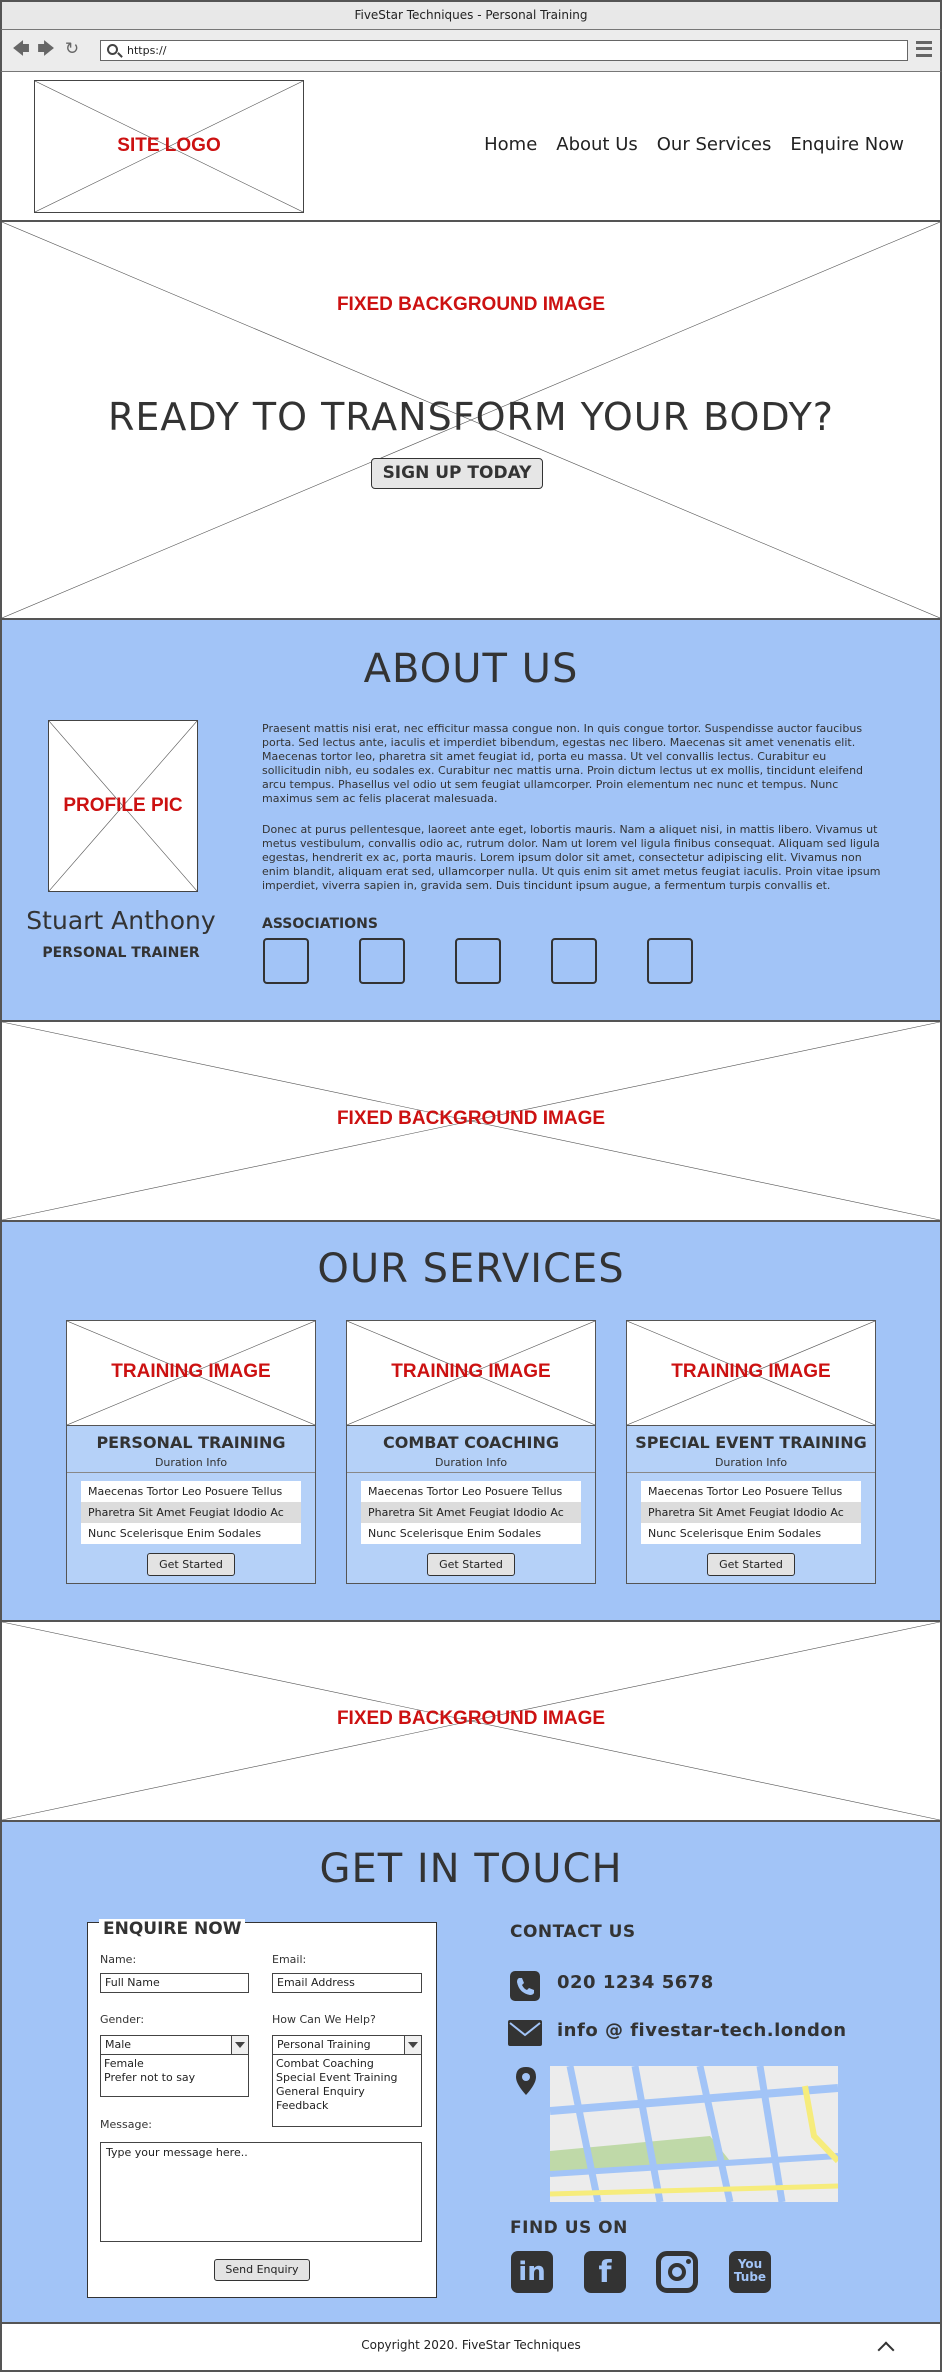 The height and width of the screenshot is (2372, 942). I want to click on map-image, so click(694, 2134).